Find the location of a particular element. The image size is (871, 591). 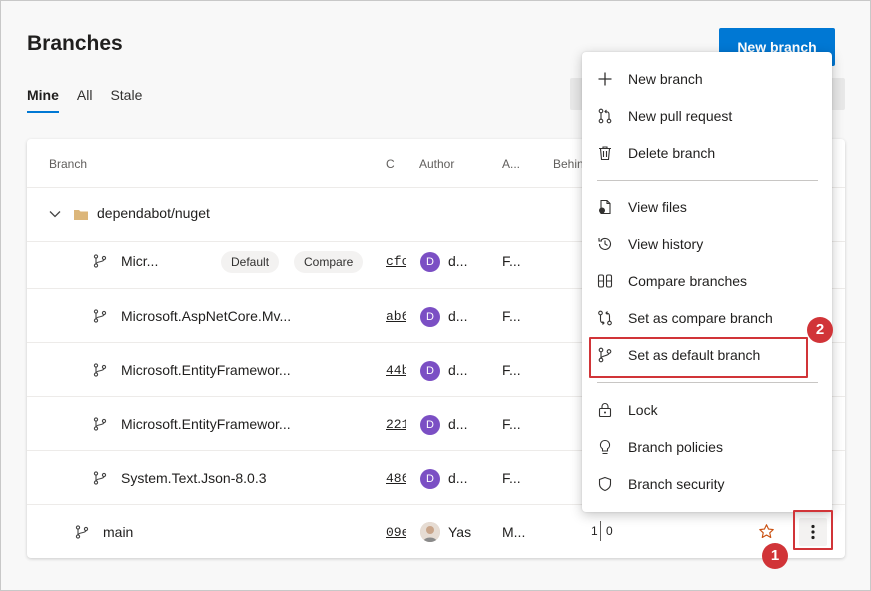

header-branch: Branch is located at coordinates (68, 164).